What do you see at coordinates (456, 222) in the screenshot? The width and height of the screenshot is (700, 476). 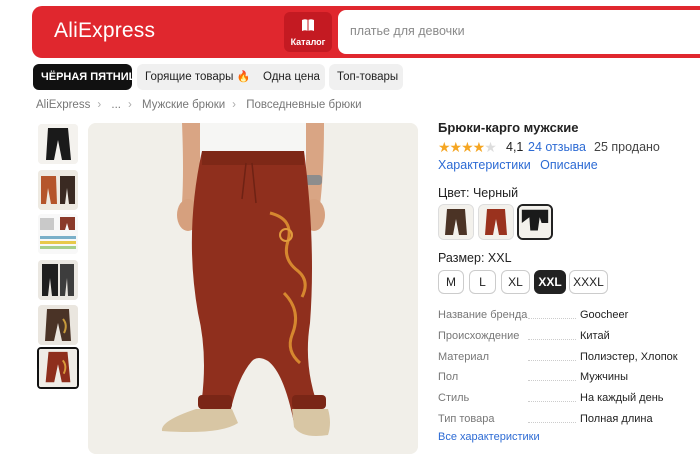 I see `color-swatch-brown` at bounding box center [456, 222].